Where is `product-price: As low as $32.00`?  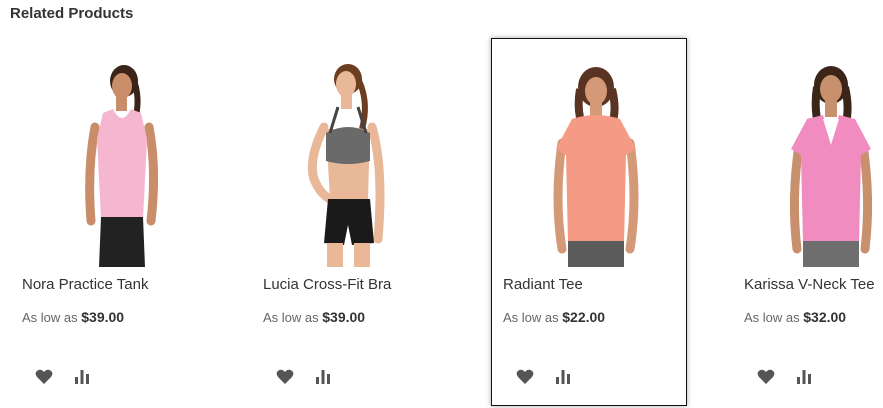
product-price: As low as $32.00 is located at coordinates (795, 317).